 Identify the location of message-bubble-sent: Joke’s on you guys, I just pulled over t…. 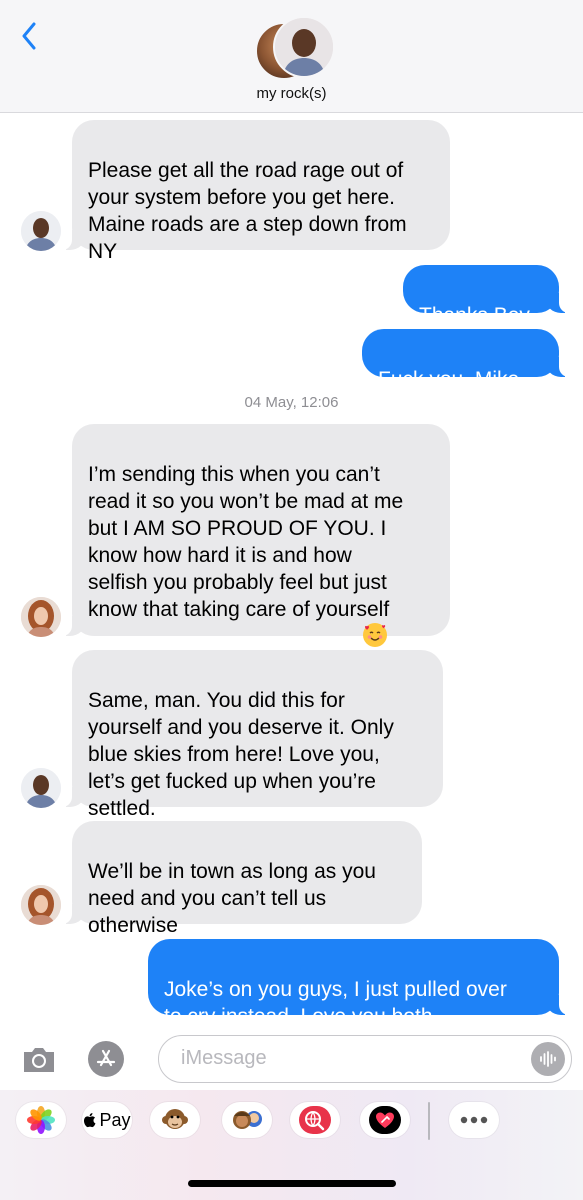
(358, 983).